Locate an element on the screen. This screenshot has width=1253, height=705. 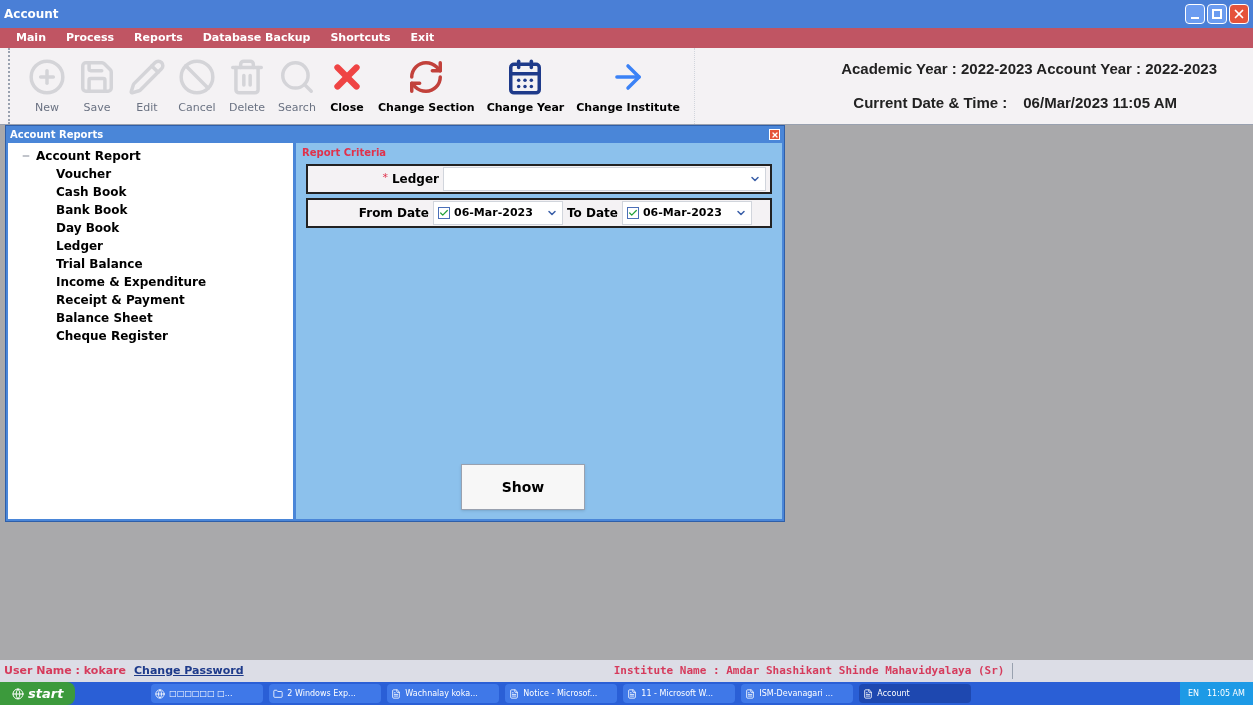
trash-icon is located at coordinates (247, 76).